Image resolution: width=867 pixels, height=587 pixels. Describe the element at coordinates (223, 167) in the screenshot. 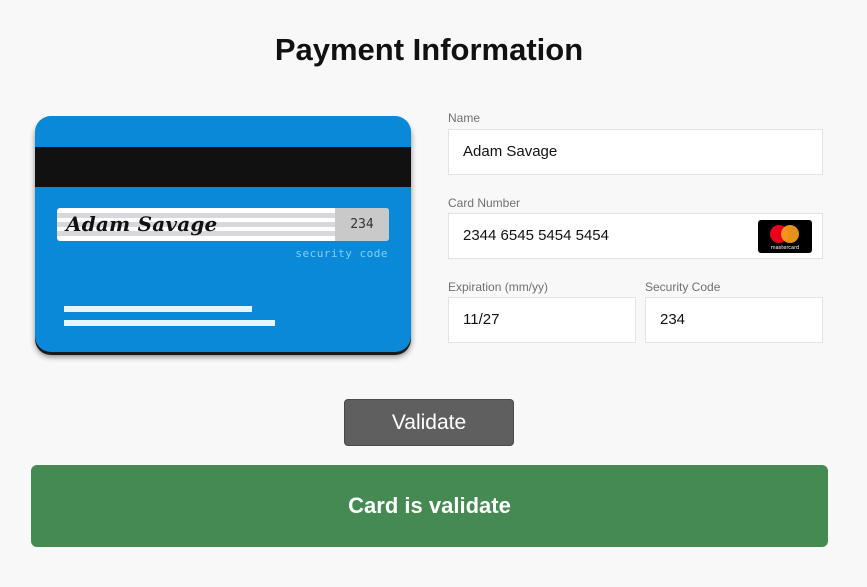

I see `magnetic-stripe` at that location.